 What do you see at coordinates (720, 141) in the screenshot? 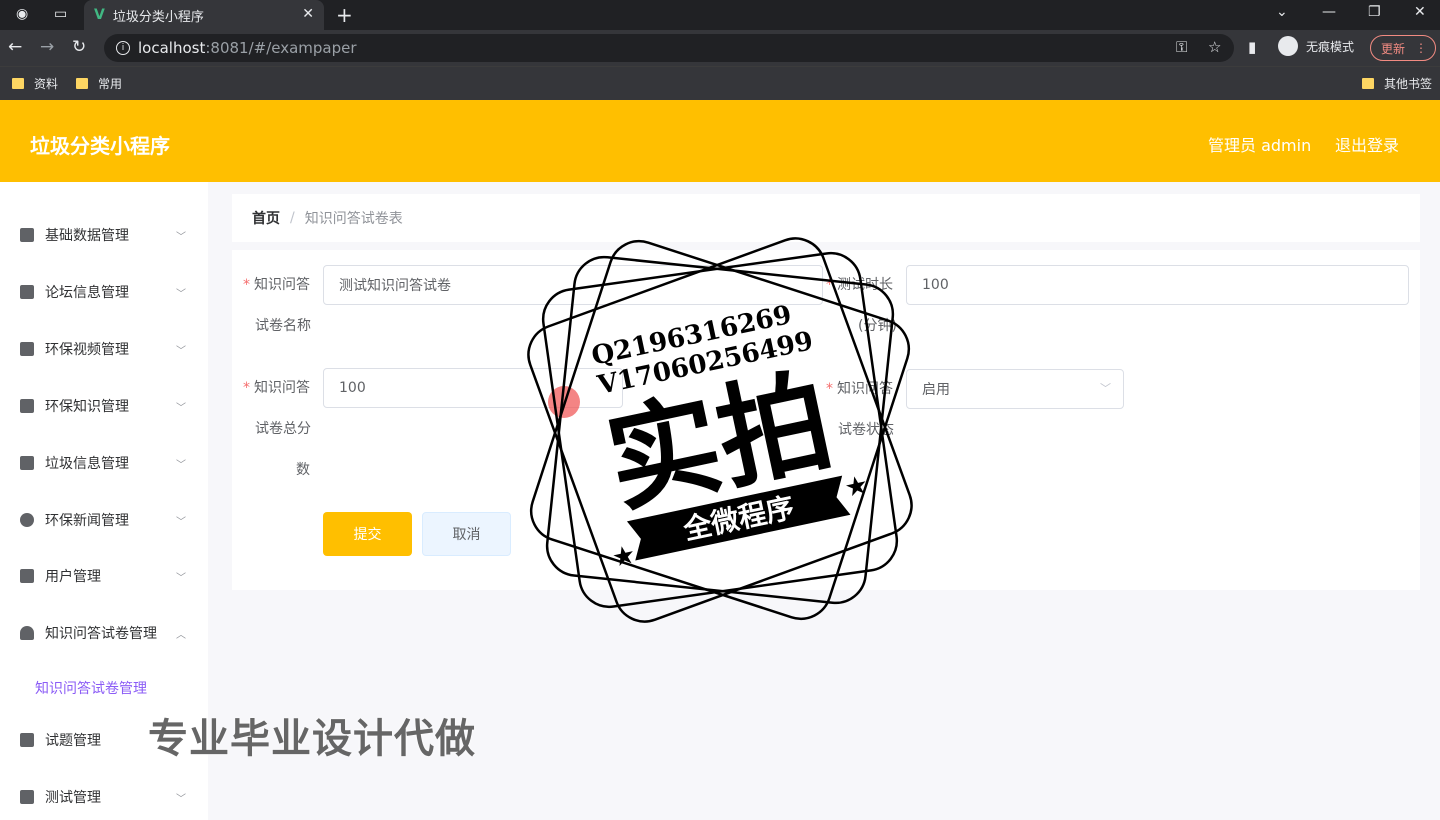
I see `app-header: 垃圾分类小程序 管理员 admin 退出登录` at bounding box center [720, 141].